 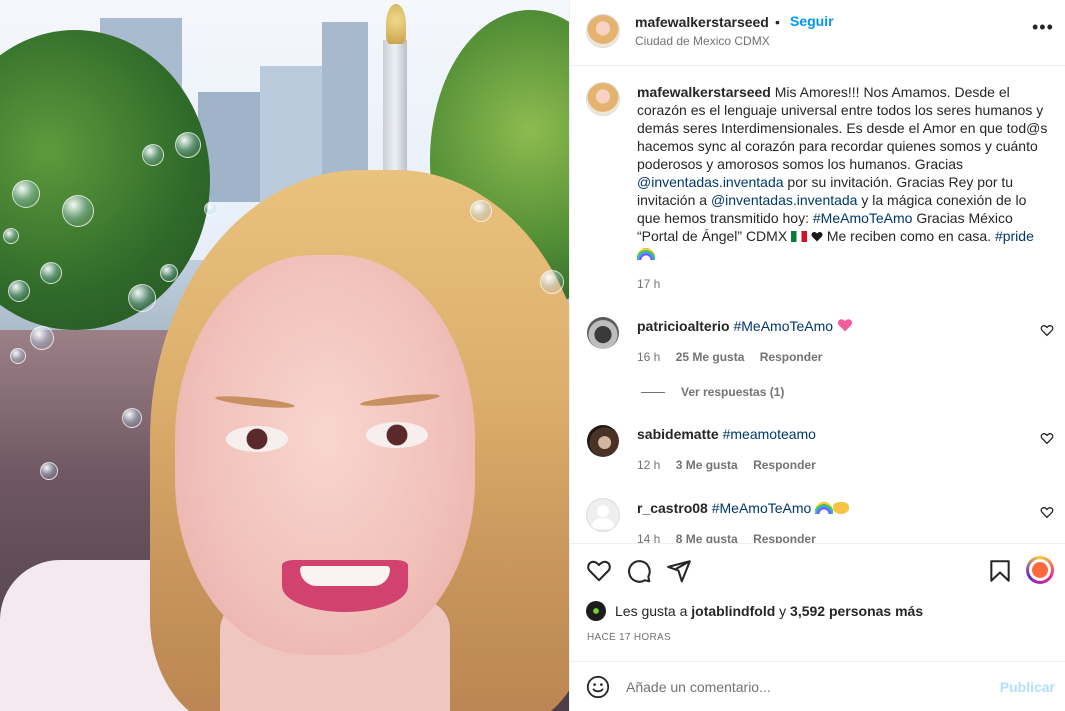 I want to click on commenter-username: patricioalterio, so click(x=683, y=326).